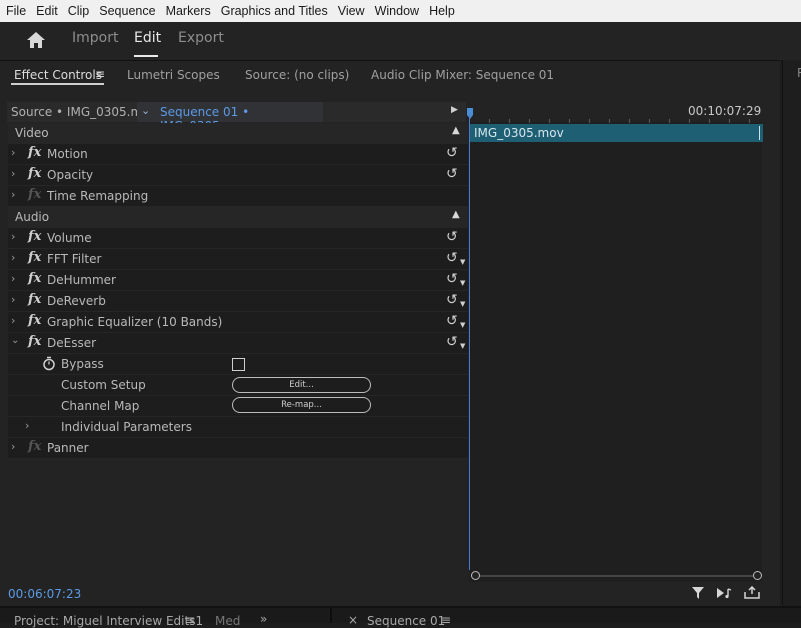 Image resolution: width=801 pixels, height=628 pixels. Describe the element at coordinates (454, 110) in the screenshot. I see `play-triangle-icon: ▶` at that location.